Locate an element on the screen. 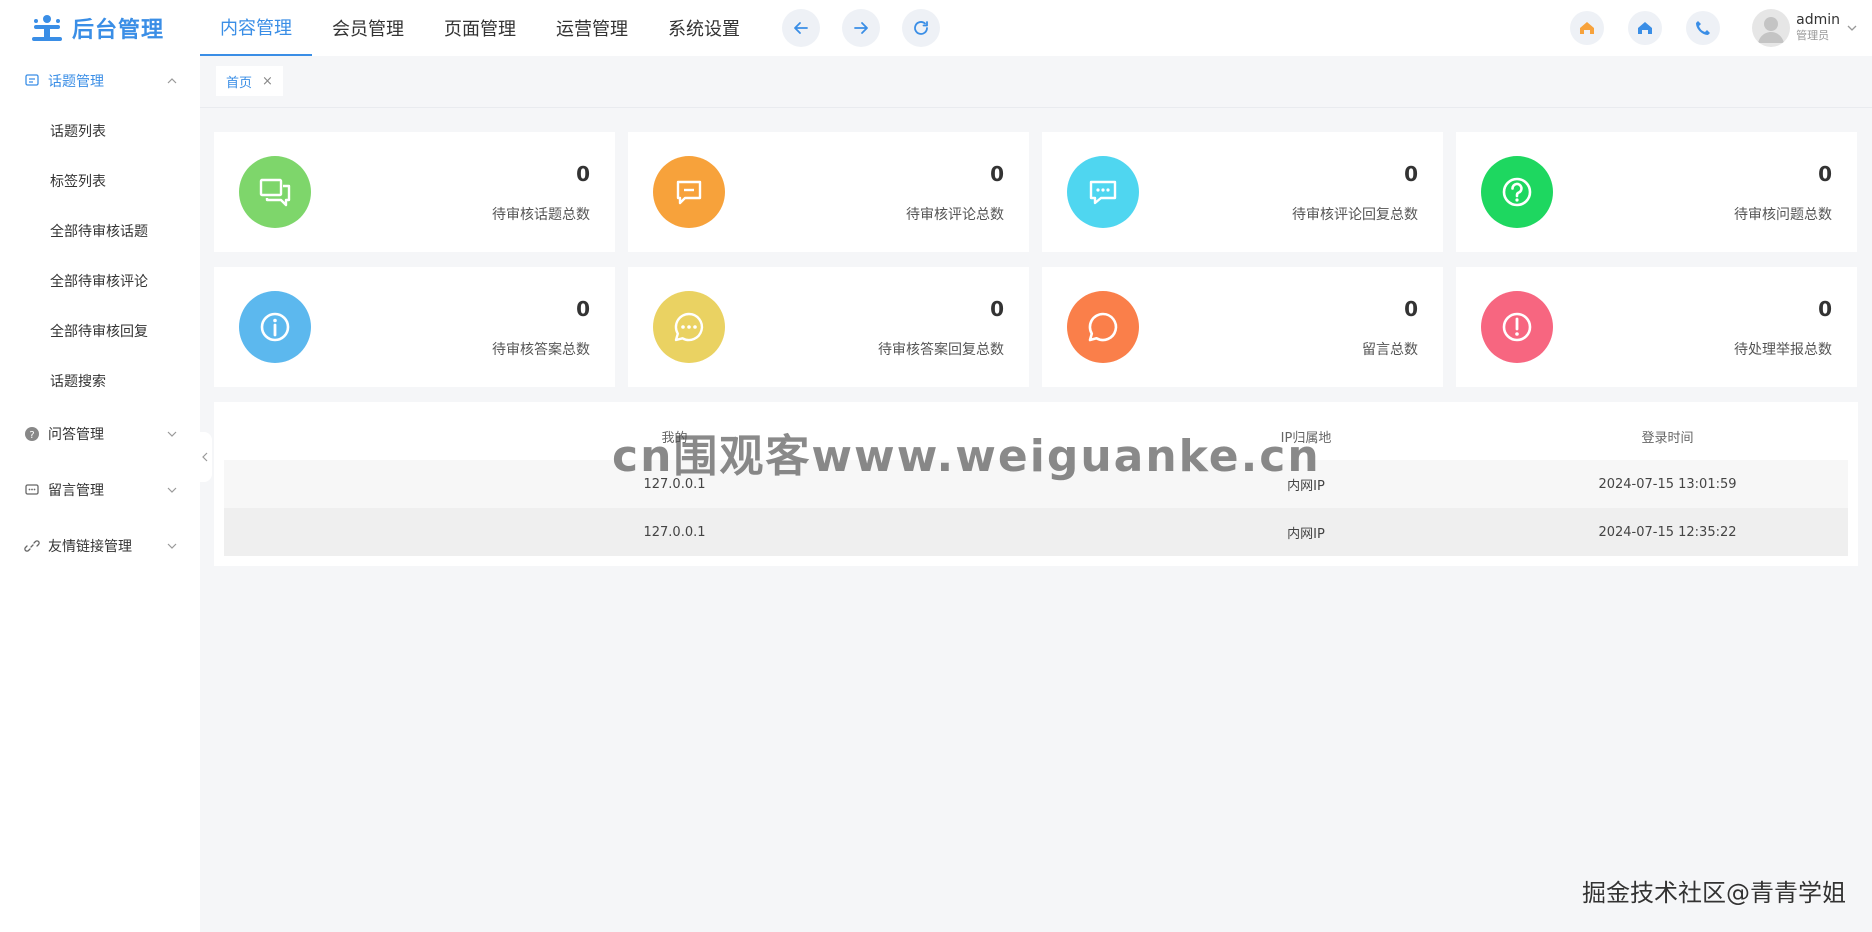  refresh-icon is located at coordinates (921, 28).